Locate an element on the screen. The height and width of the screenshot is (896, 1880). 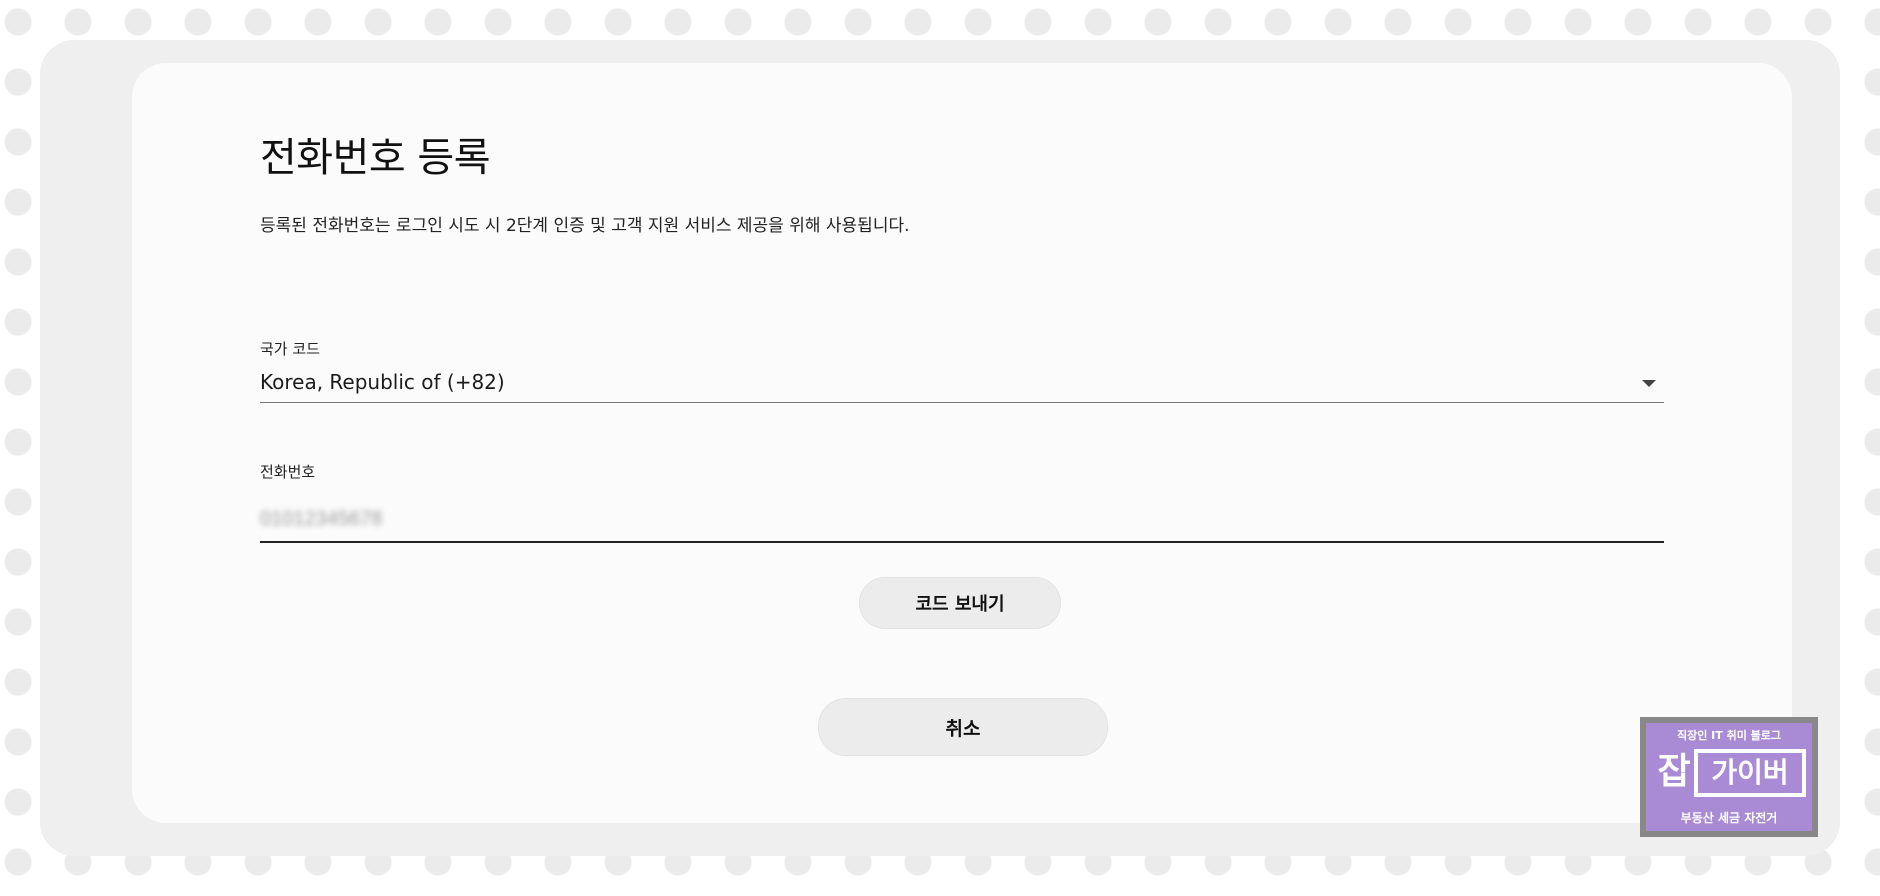
country-code-value: Korea, Republic of (+82) is located at coordinates (382, 382).